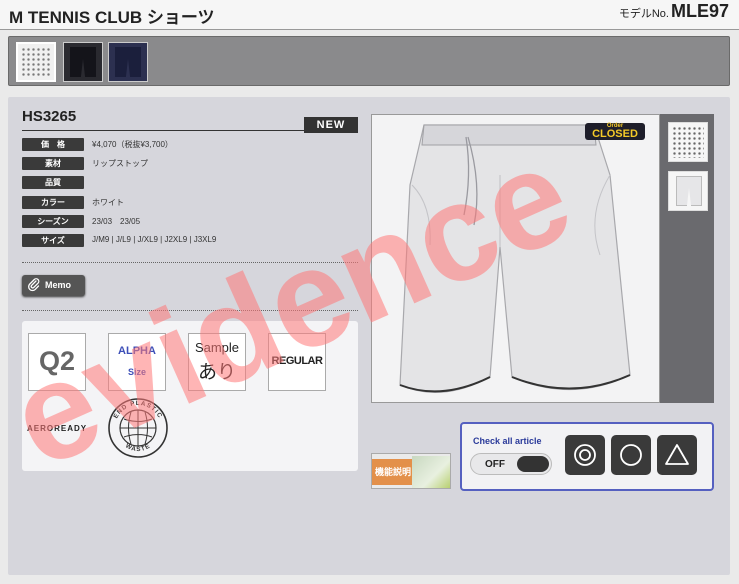  I want to click on end-plastic-waste-icon: END PLASTIC WASTE, so click(138, 428).